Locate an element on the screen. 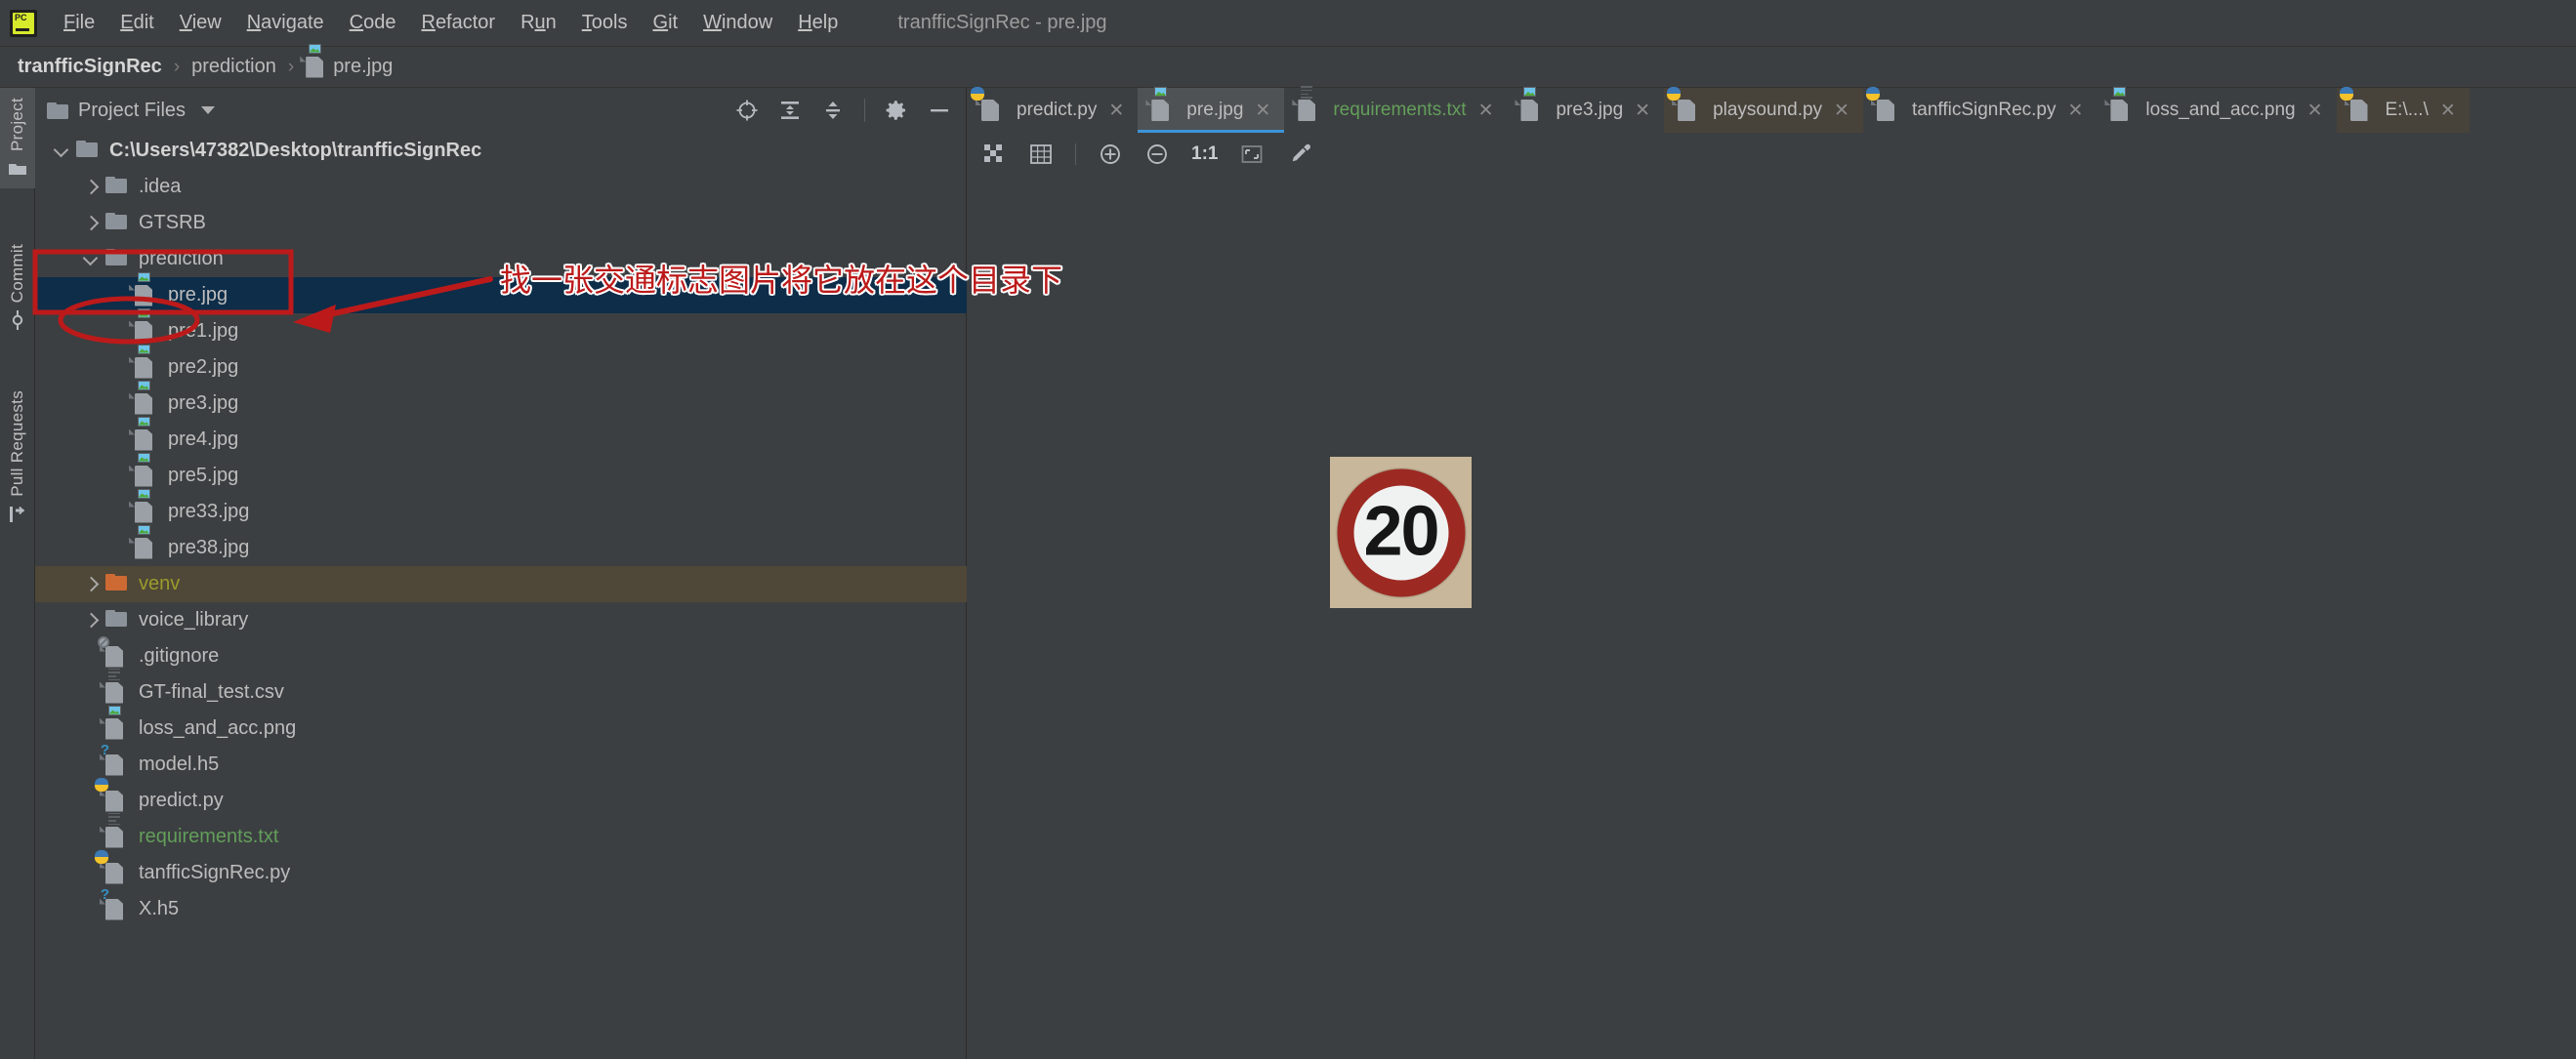  rail-button-label: Commit is located at coordinates (17, 274).